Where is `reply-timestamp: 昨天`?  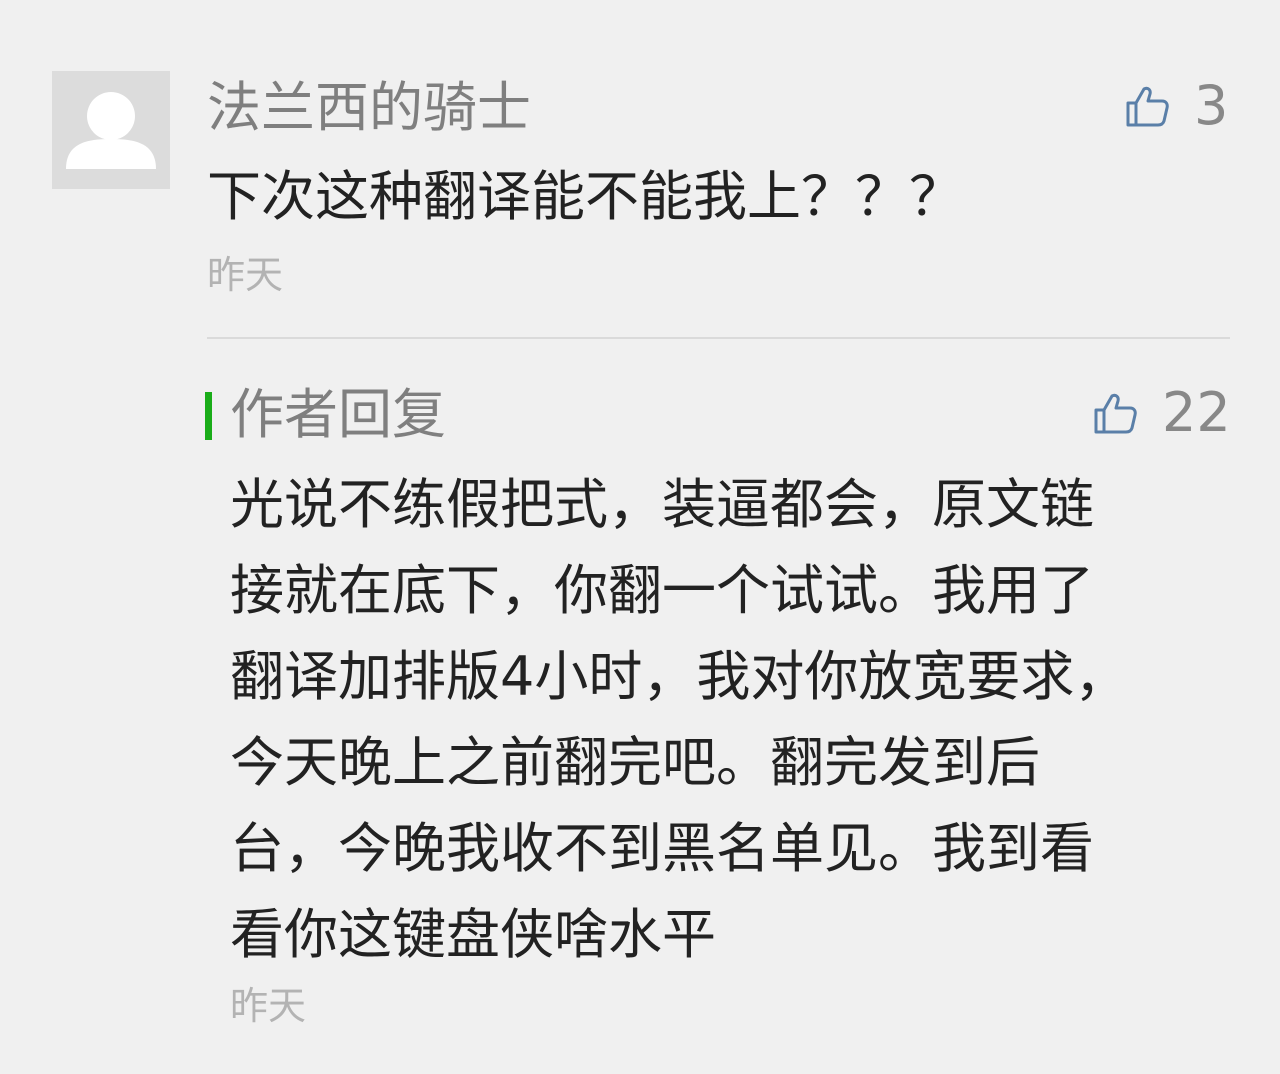
reply-timestamp: 昨天 is located at coordinates (268, 1006).